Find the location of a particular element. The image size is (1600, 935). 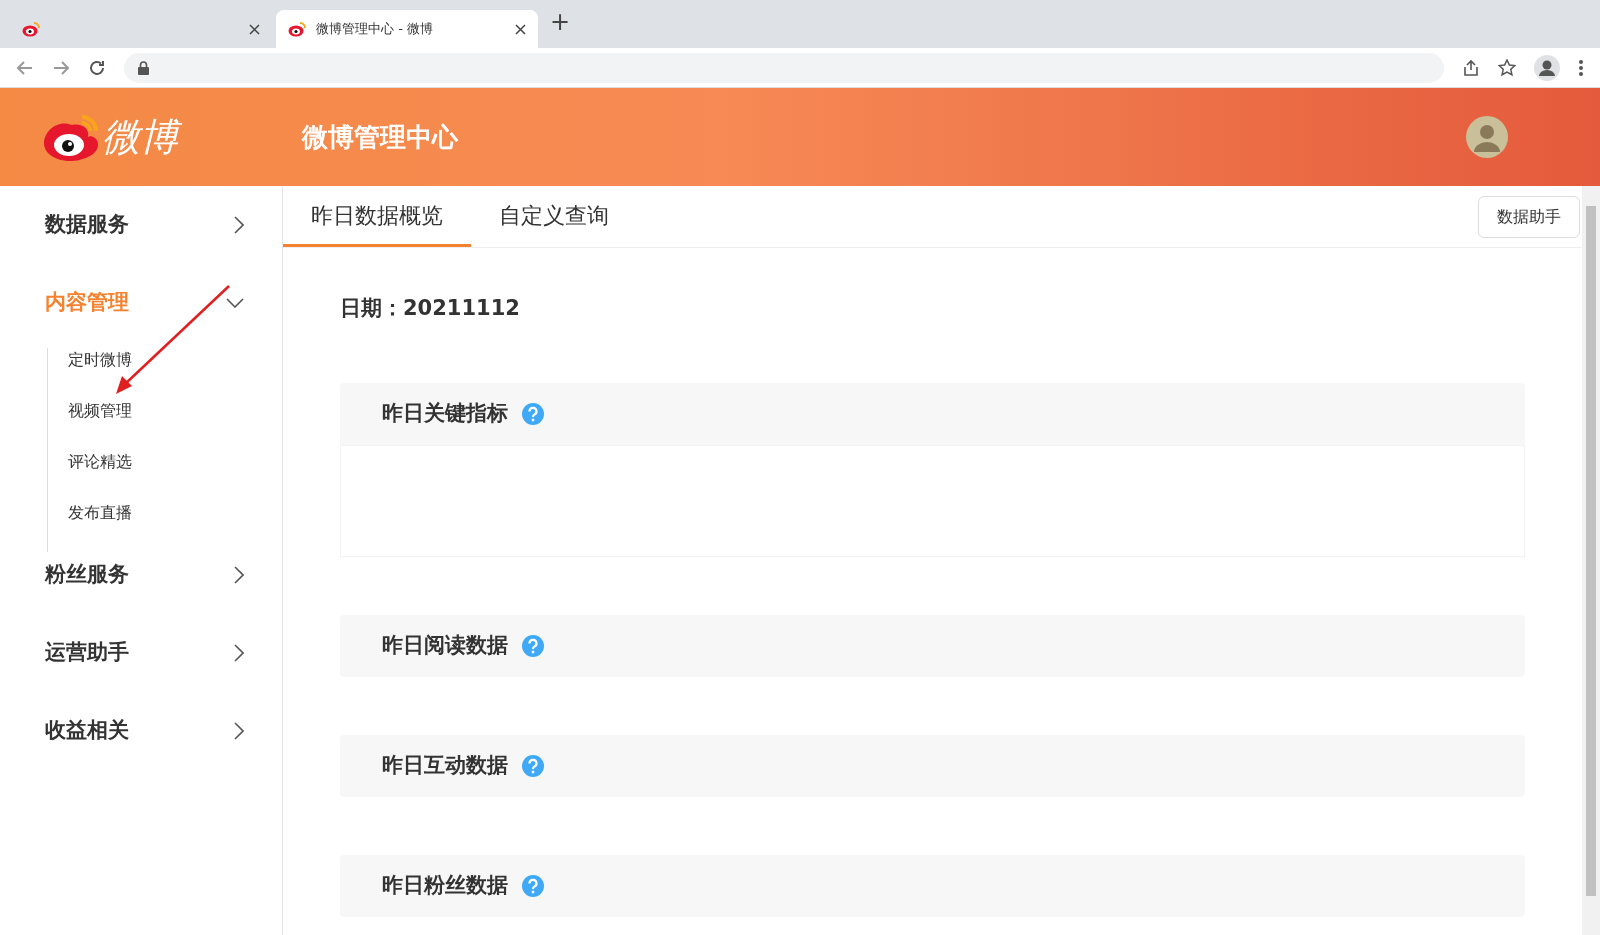

page-title: 微博管理中心 is located at coordinates (380, 137).